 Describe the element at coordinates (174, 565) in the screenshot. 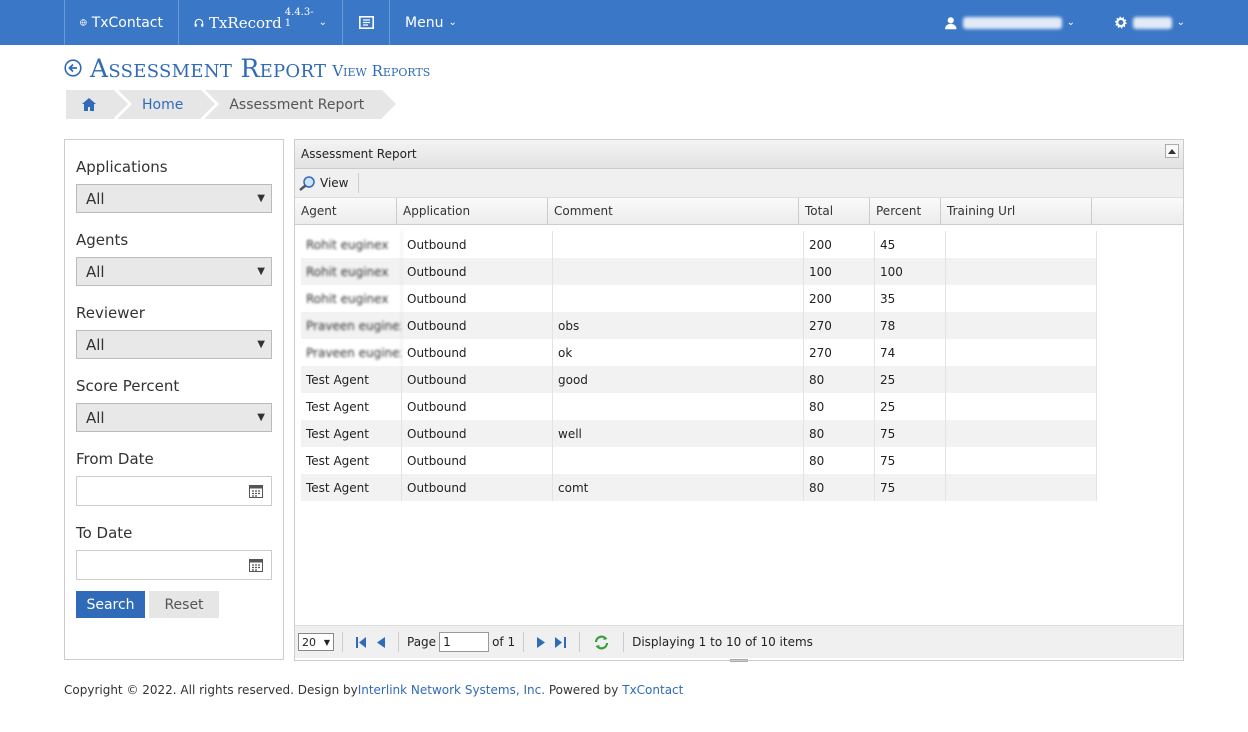

I see `to-date-field` at that location.